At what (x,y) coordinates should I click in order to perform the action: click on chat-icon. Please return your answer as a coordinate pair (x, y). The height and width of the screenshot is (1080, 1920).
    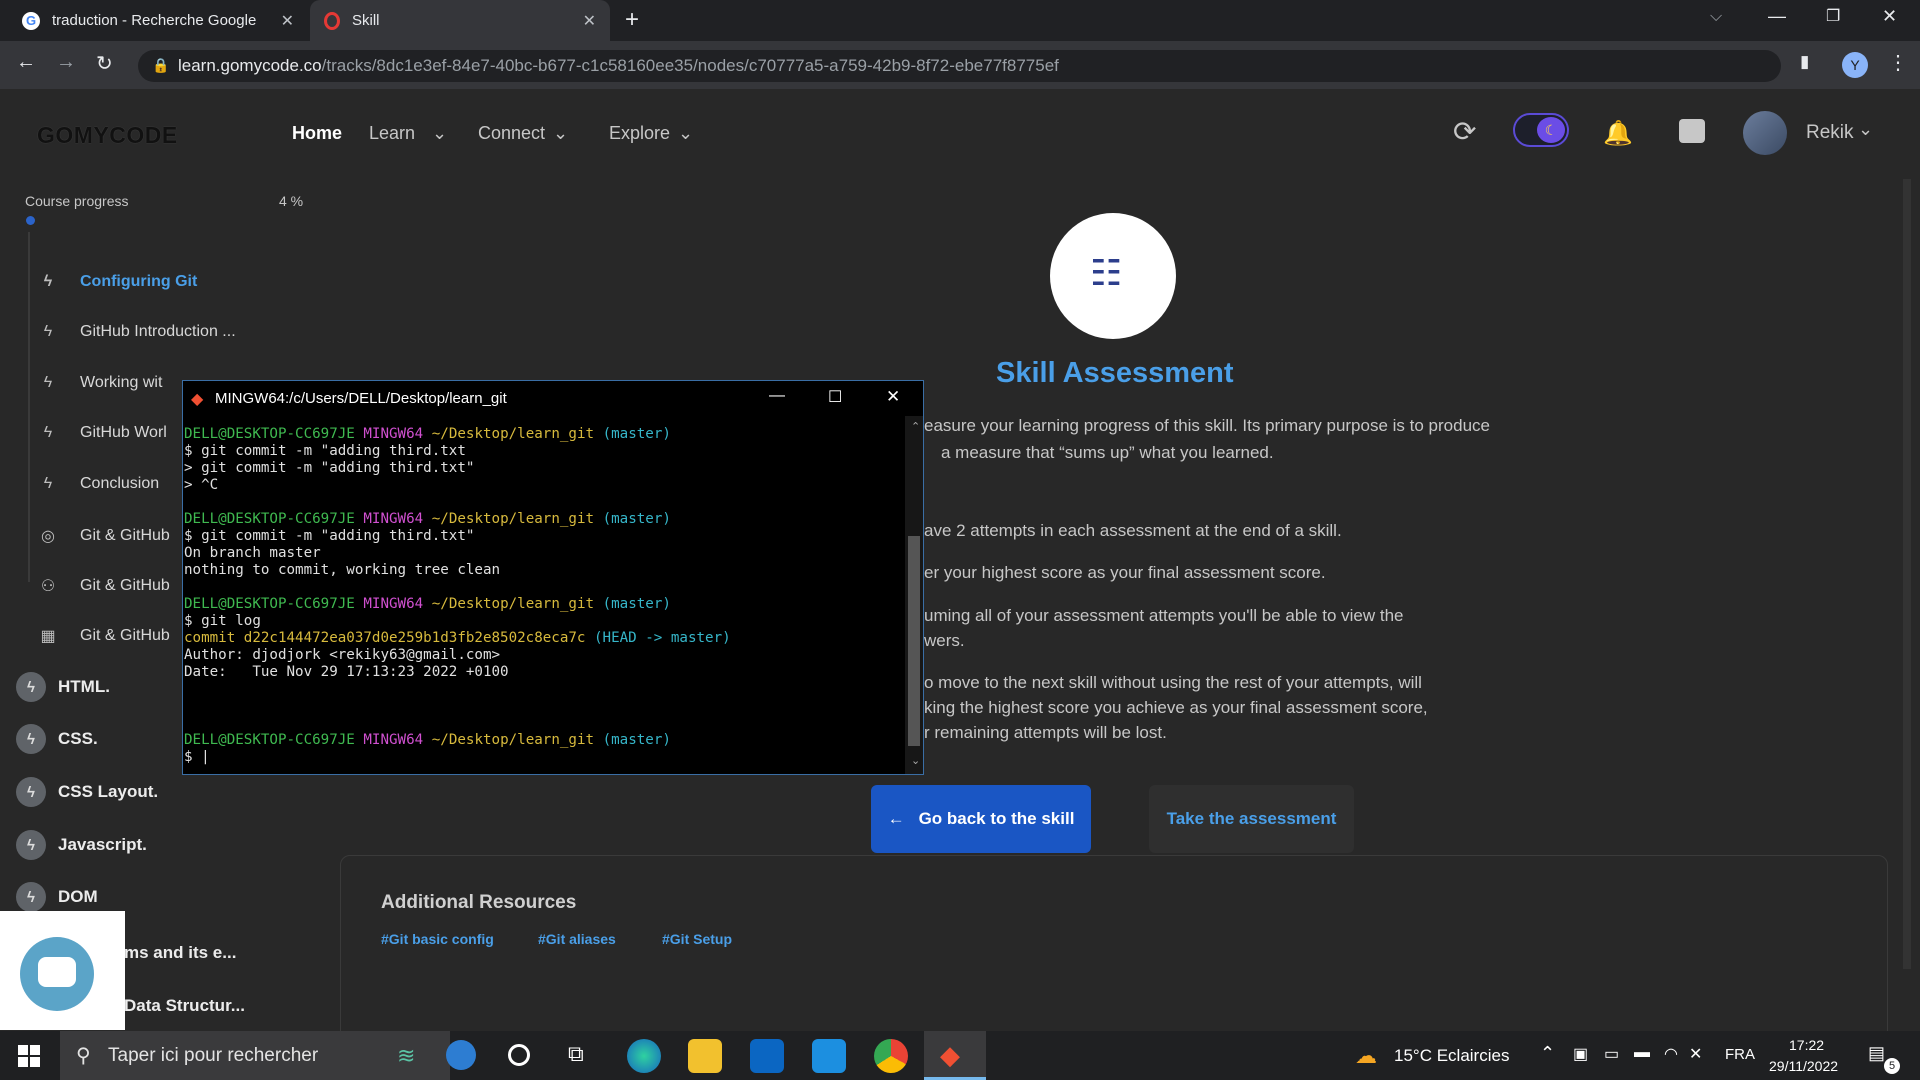
    Looking at the image, I should click on (1692, 131).